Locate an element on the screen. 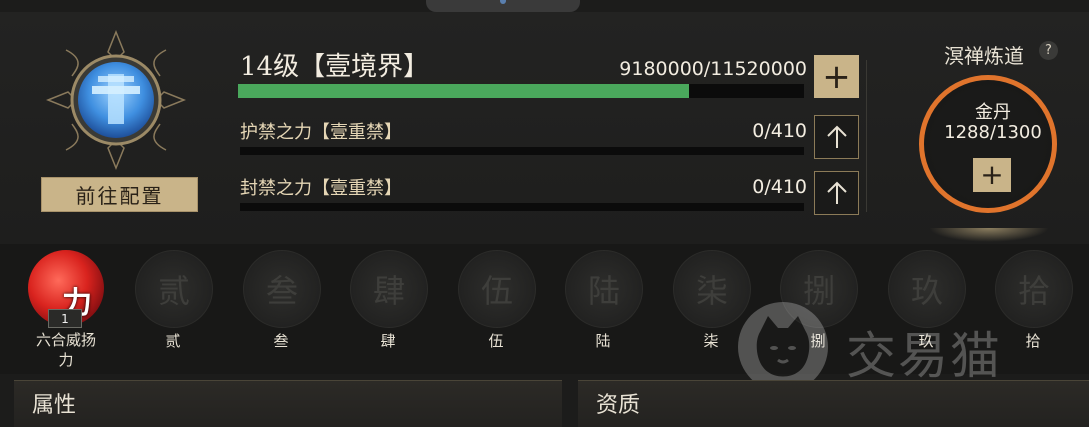 The image size is (1089, 427). skill-slot-5: 伍 is located at coordinates (497, 289).